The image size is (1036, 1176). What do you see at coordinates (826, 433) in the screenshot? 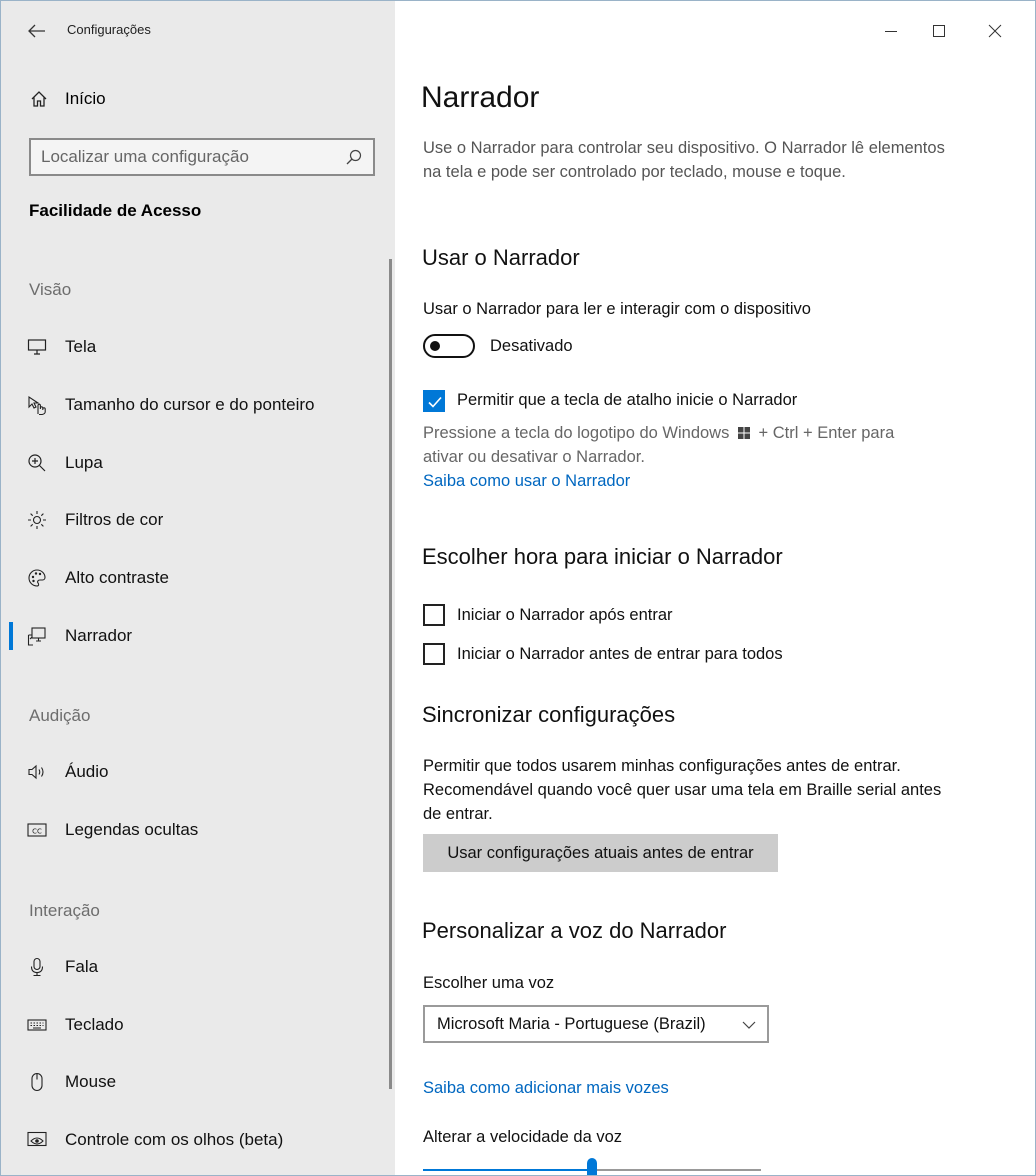
I see `shortcut-hint-text: + Ctrl + Enter para` at bounding box center [826, 433].